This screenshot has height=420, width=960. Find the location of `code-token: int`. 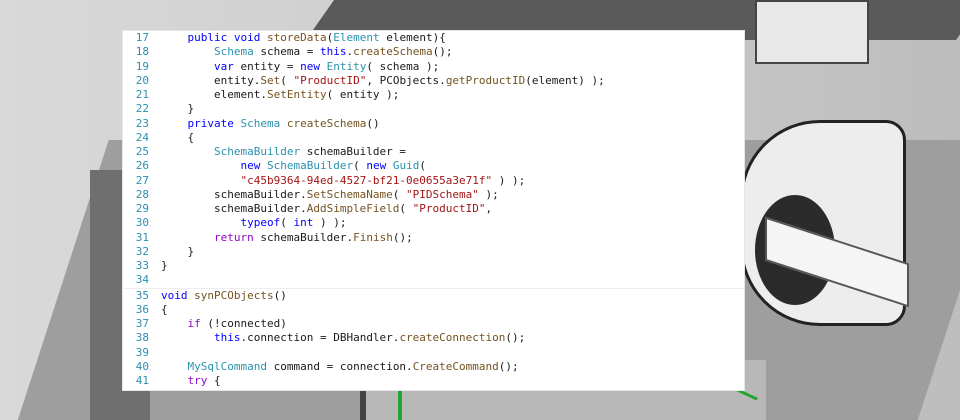

code-token: int is located at coordinates (303, 223).